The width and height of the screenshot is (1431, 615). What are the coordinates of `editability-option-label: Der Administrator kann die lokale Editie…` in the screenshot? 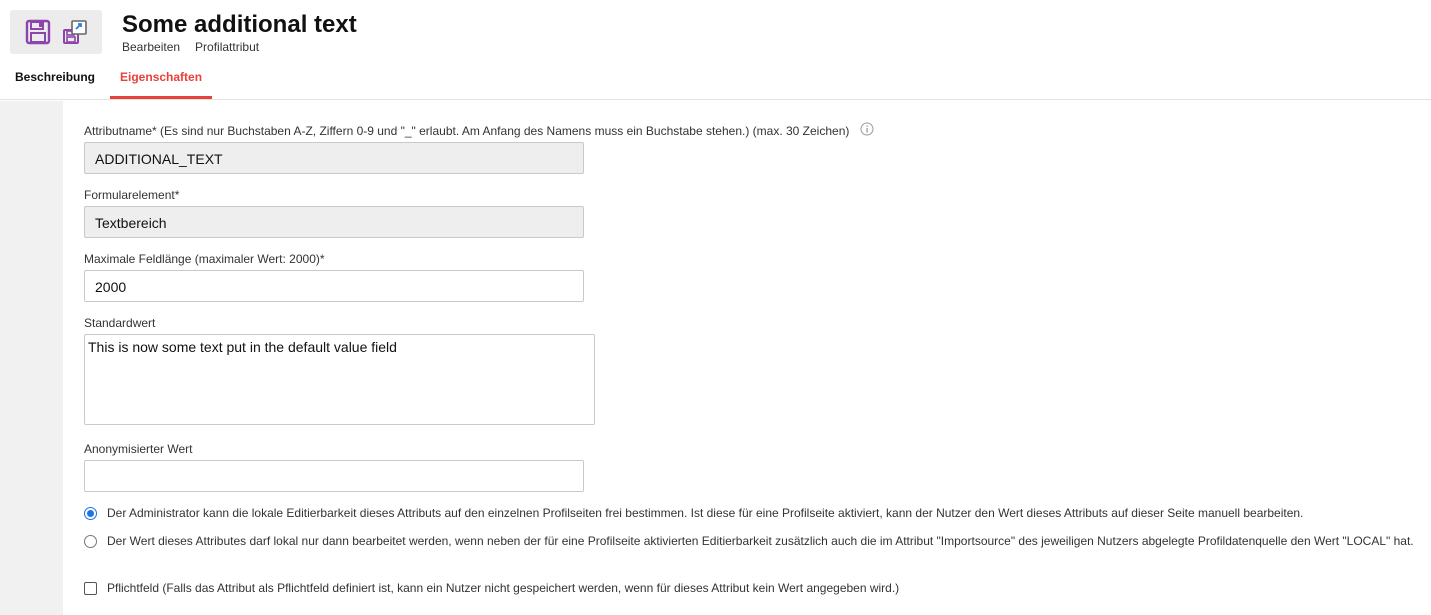 It's located at (705, 513).